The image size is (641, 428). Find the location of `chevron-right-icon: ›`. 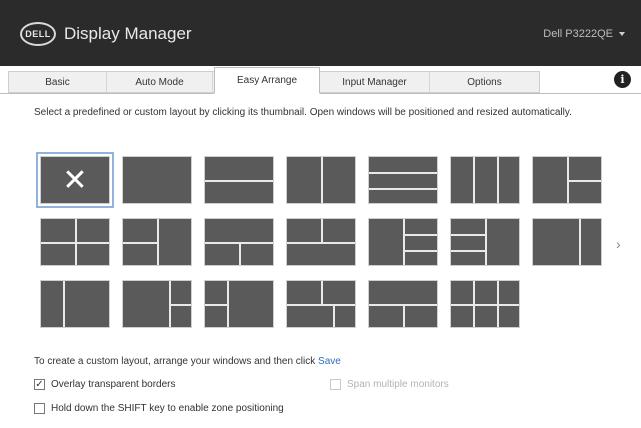

chevron-right-icon: › is located at coordinates (618, 244).